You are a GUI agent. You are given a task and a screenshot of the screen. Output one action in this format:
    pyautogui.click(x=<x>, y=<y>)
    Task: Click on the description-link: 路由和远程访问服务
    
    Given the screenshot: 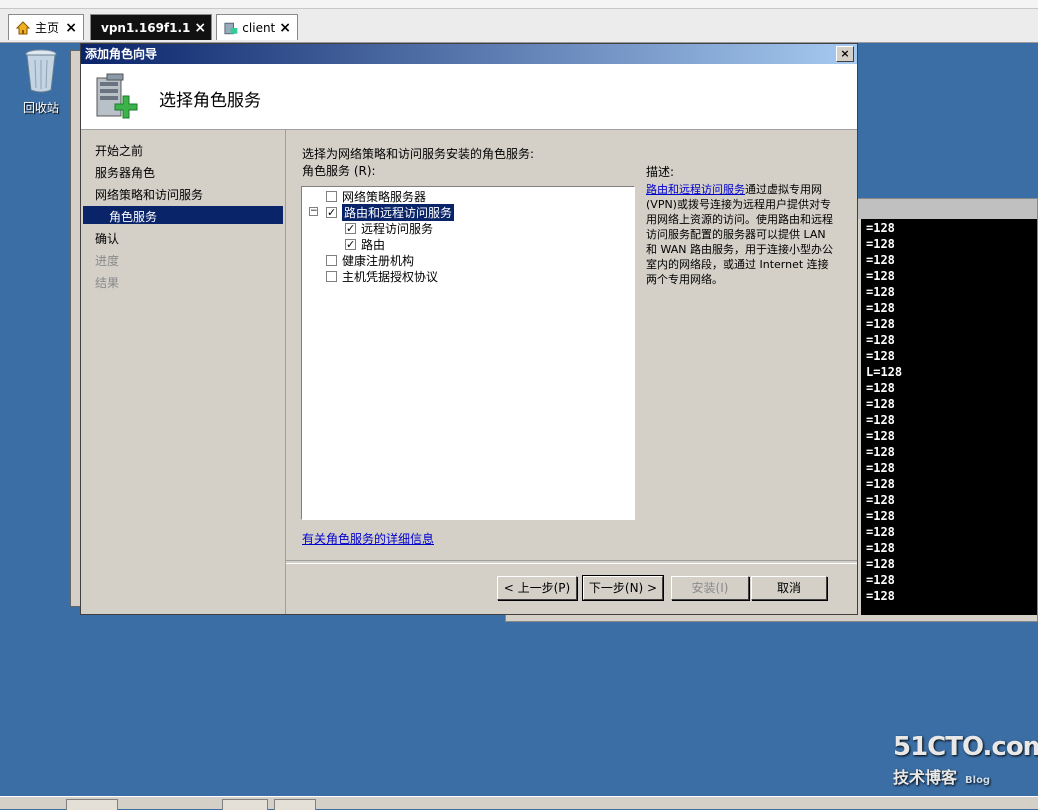 What is the action you would take?
    pyautogui.click(x=695, y=189)
    